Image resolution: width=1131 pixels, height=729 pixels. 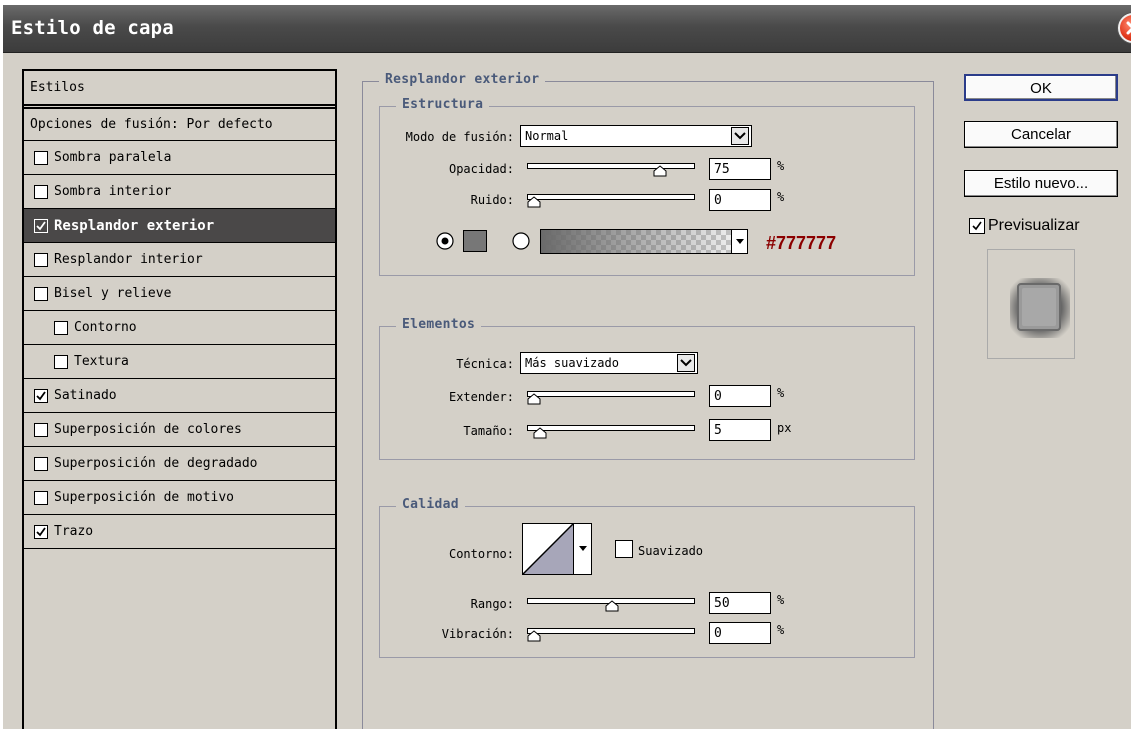 I want to click on preview-thumbnail, so click(x=1031, y=304).